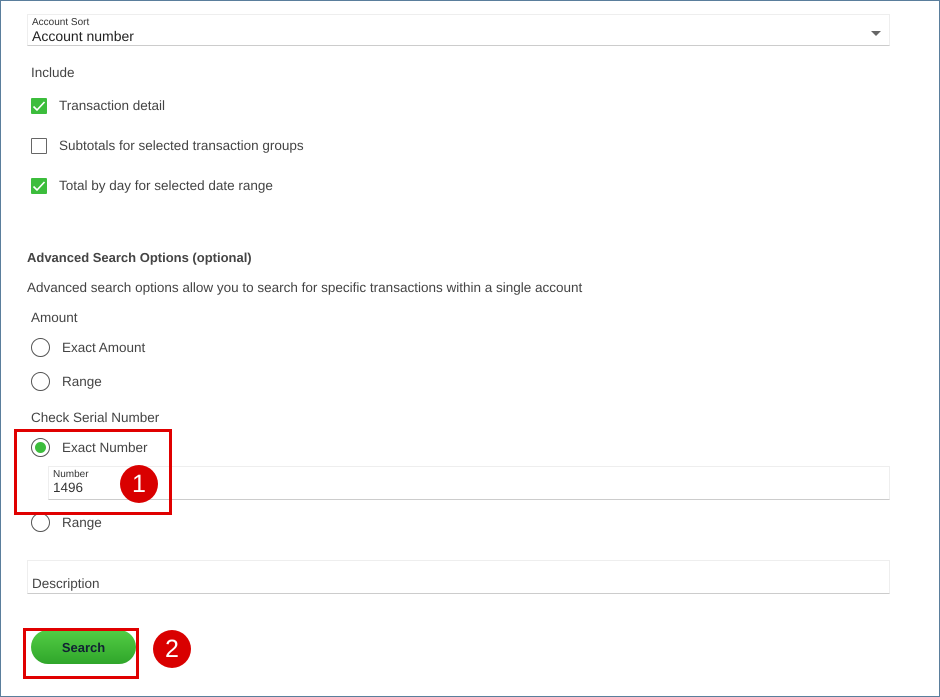  I want to click on checkbox-label: Subtotals for selected transaction groups, so click(181, 146).